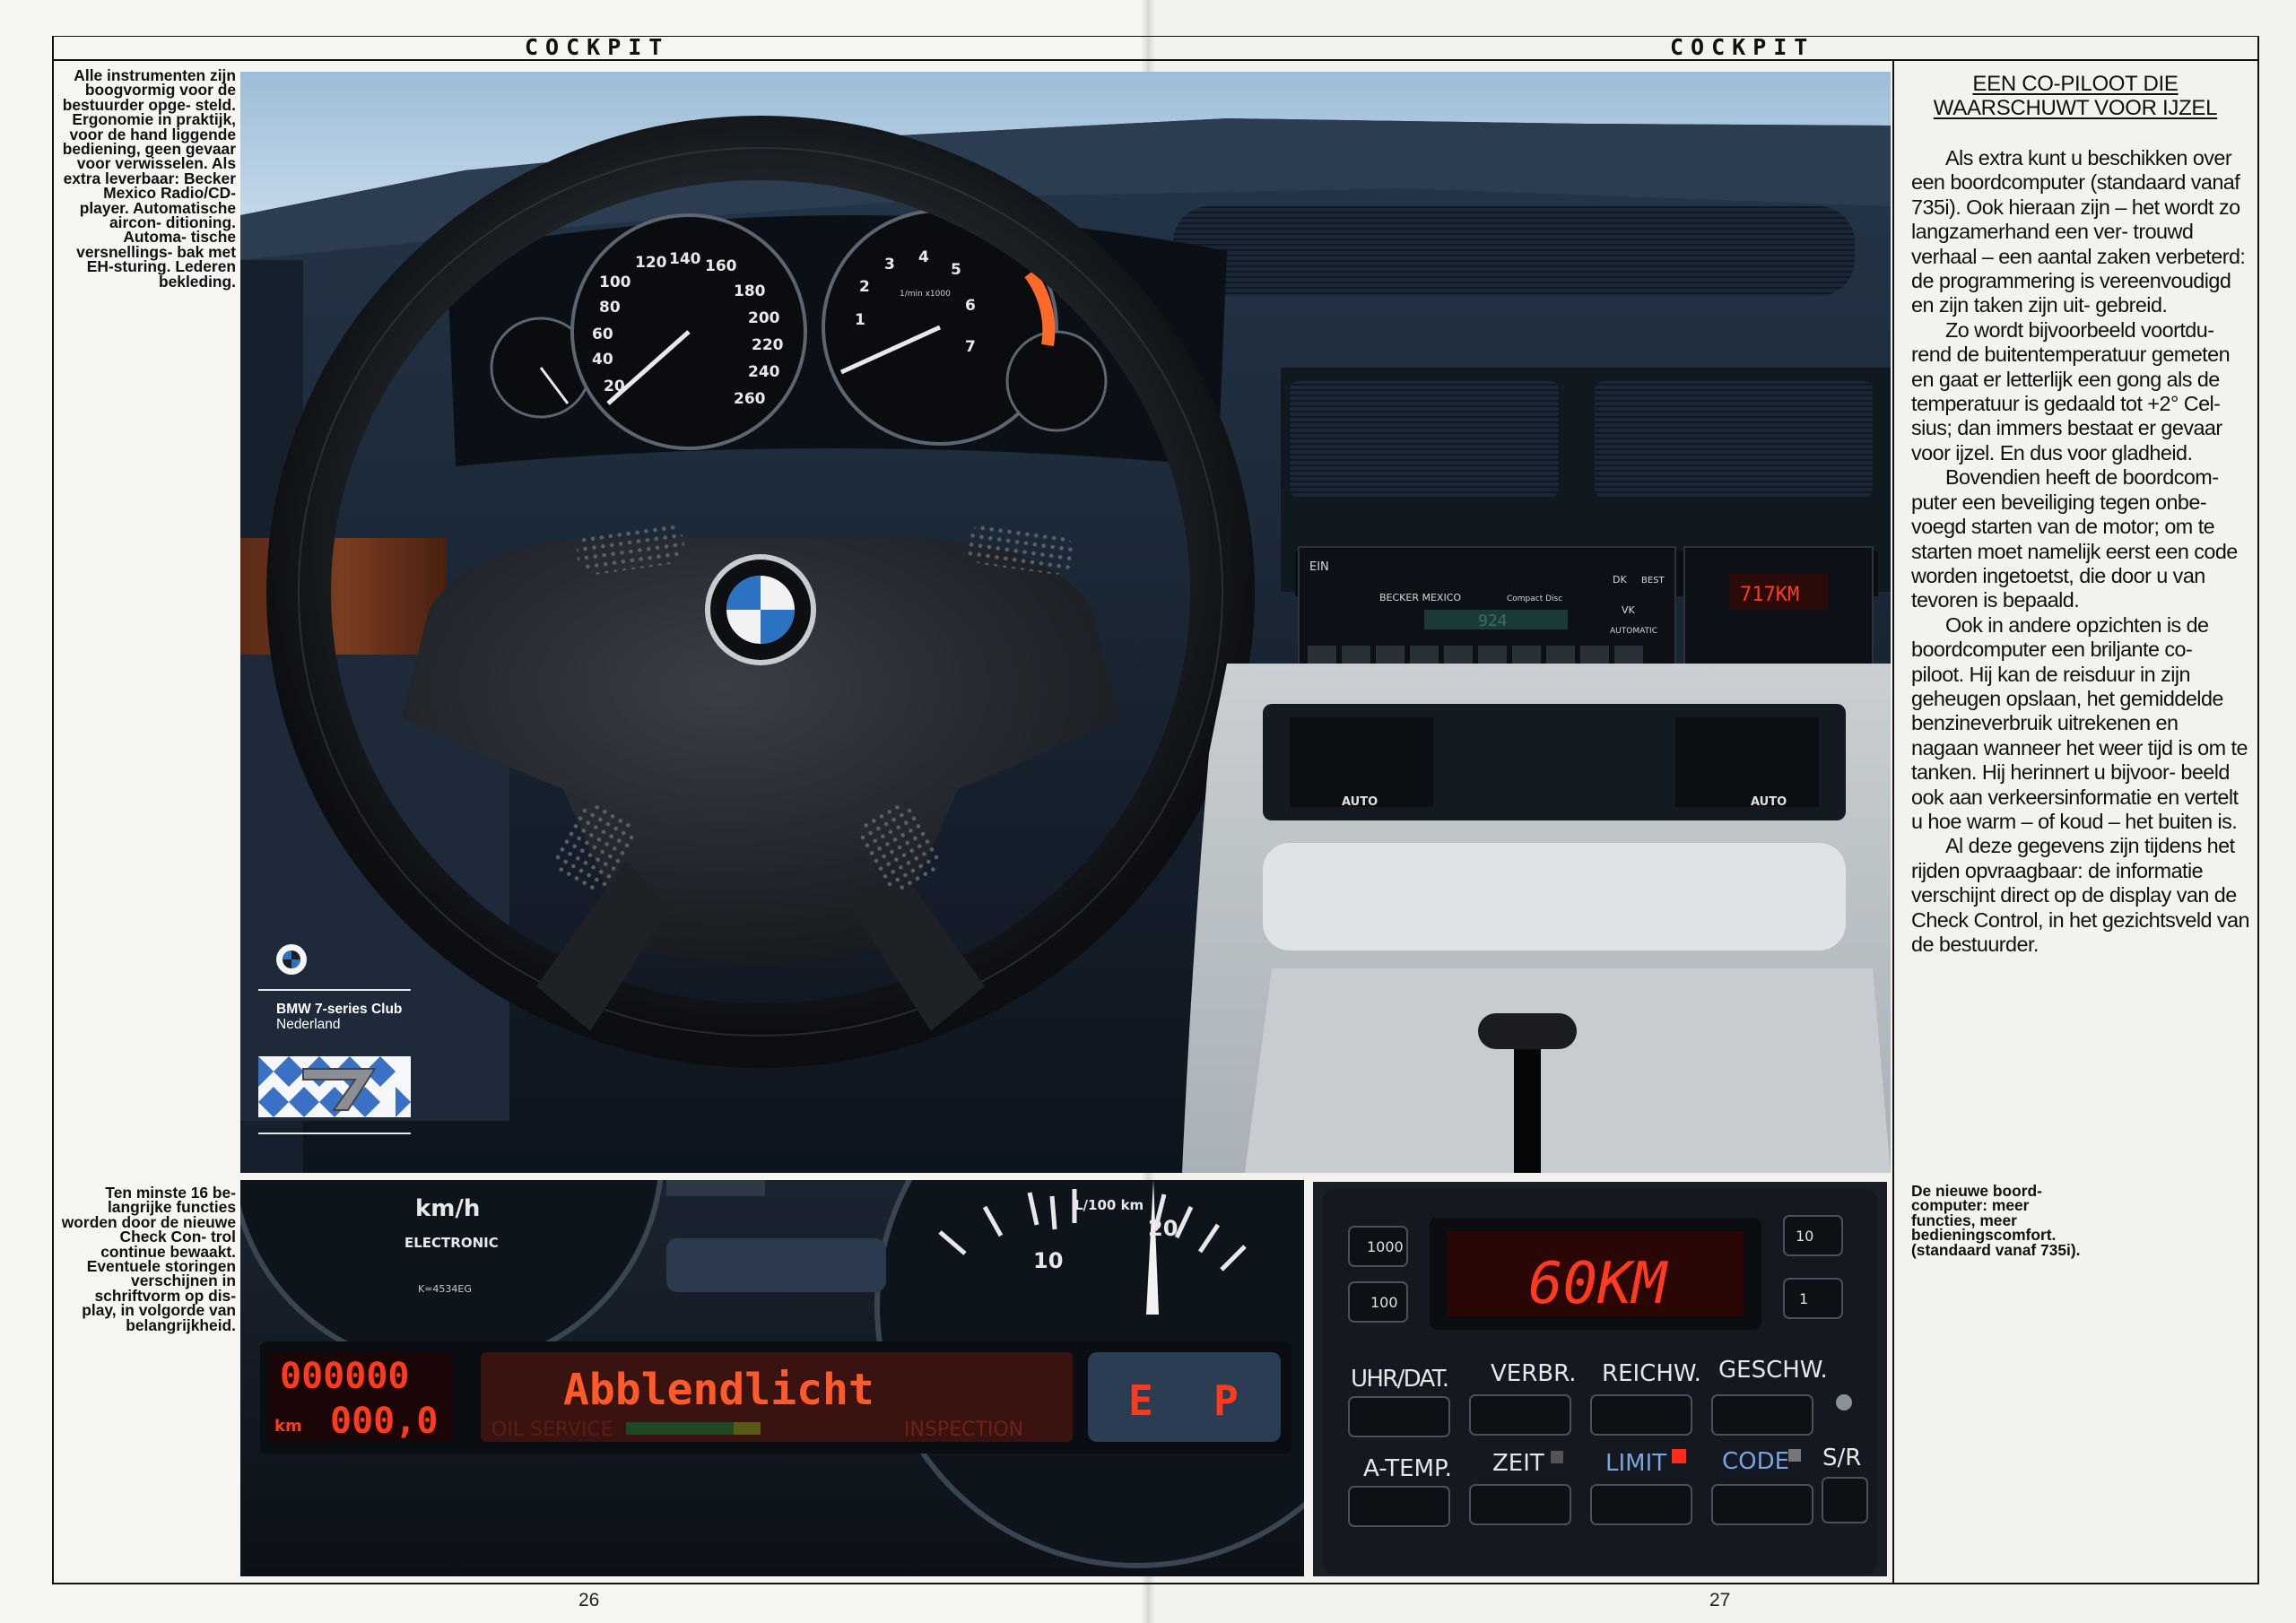 This screenshot has width=2296, height=1623. Describe the element at coordinates (1841, 1458) in the screenshot. I see `btn-s-r: S/R` at that location.